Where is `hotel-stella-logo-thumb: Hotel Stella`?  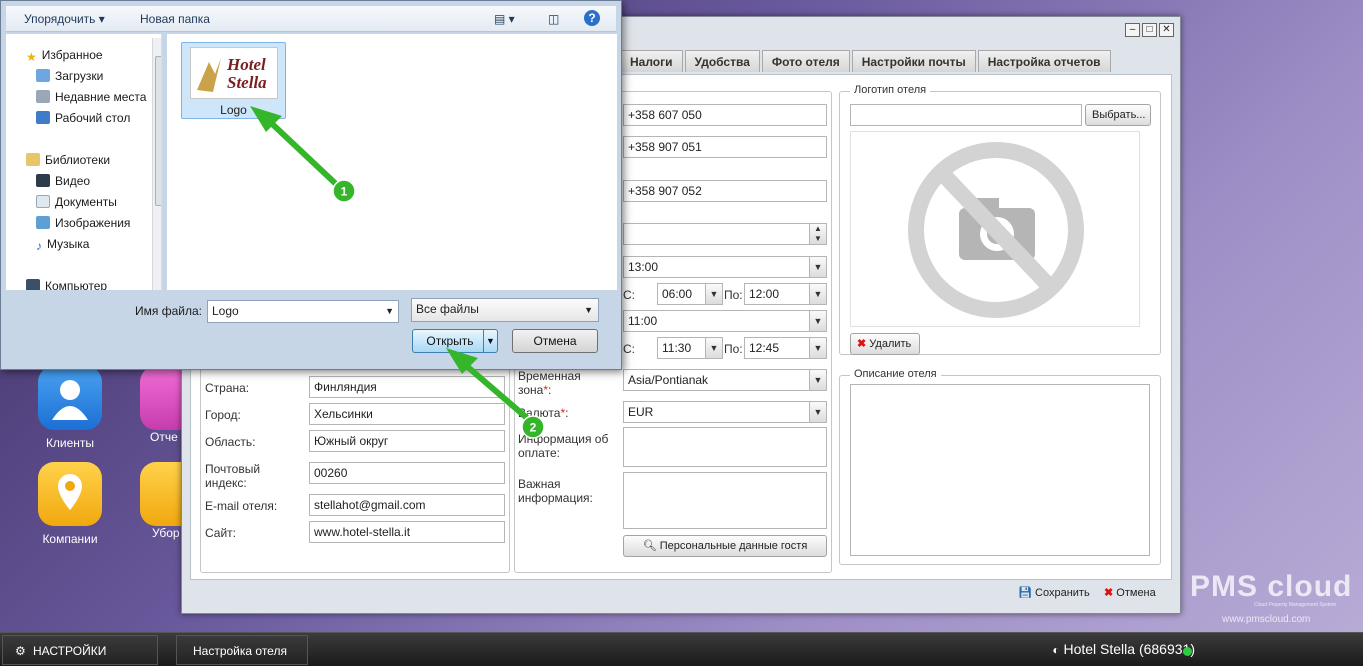 hotel-stella-logo-thumb: Hotel Stella is located at coordinates (234, 73).